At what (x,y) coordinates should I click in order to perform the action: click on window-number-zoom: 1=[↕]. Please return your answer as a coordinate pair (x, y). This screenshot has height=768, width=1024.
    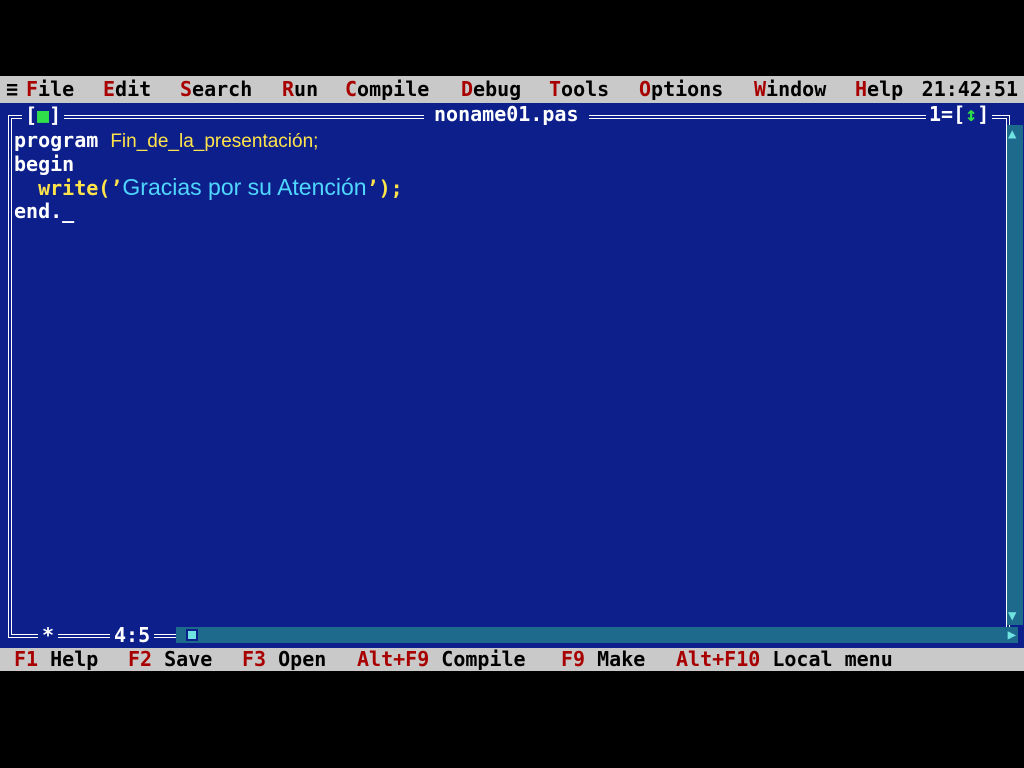
    Looking at the image, I should click on (959, 114).